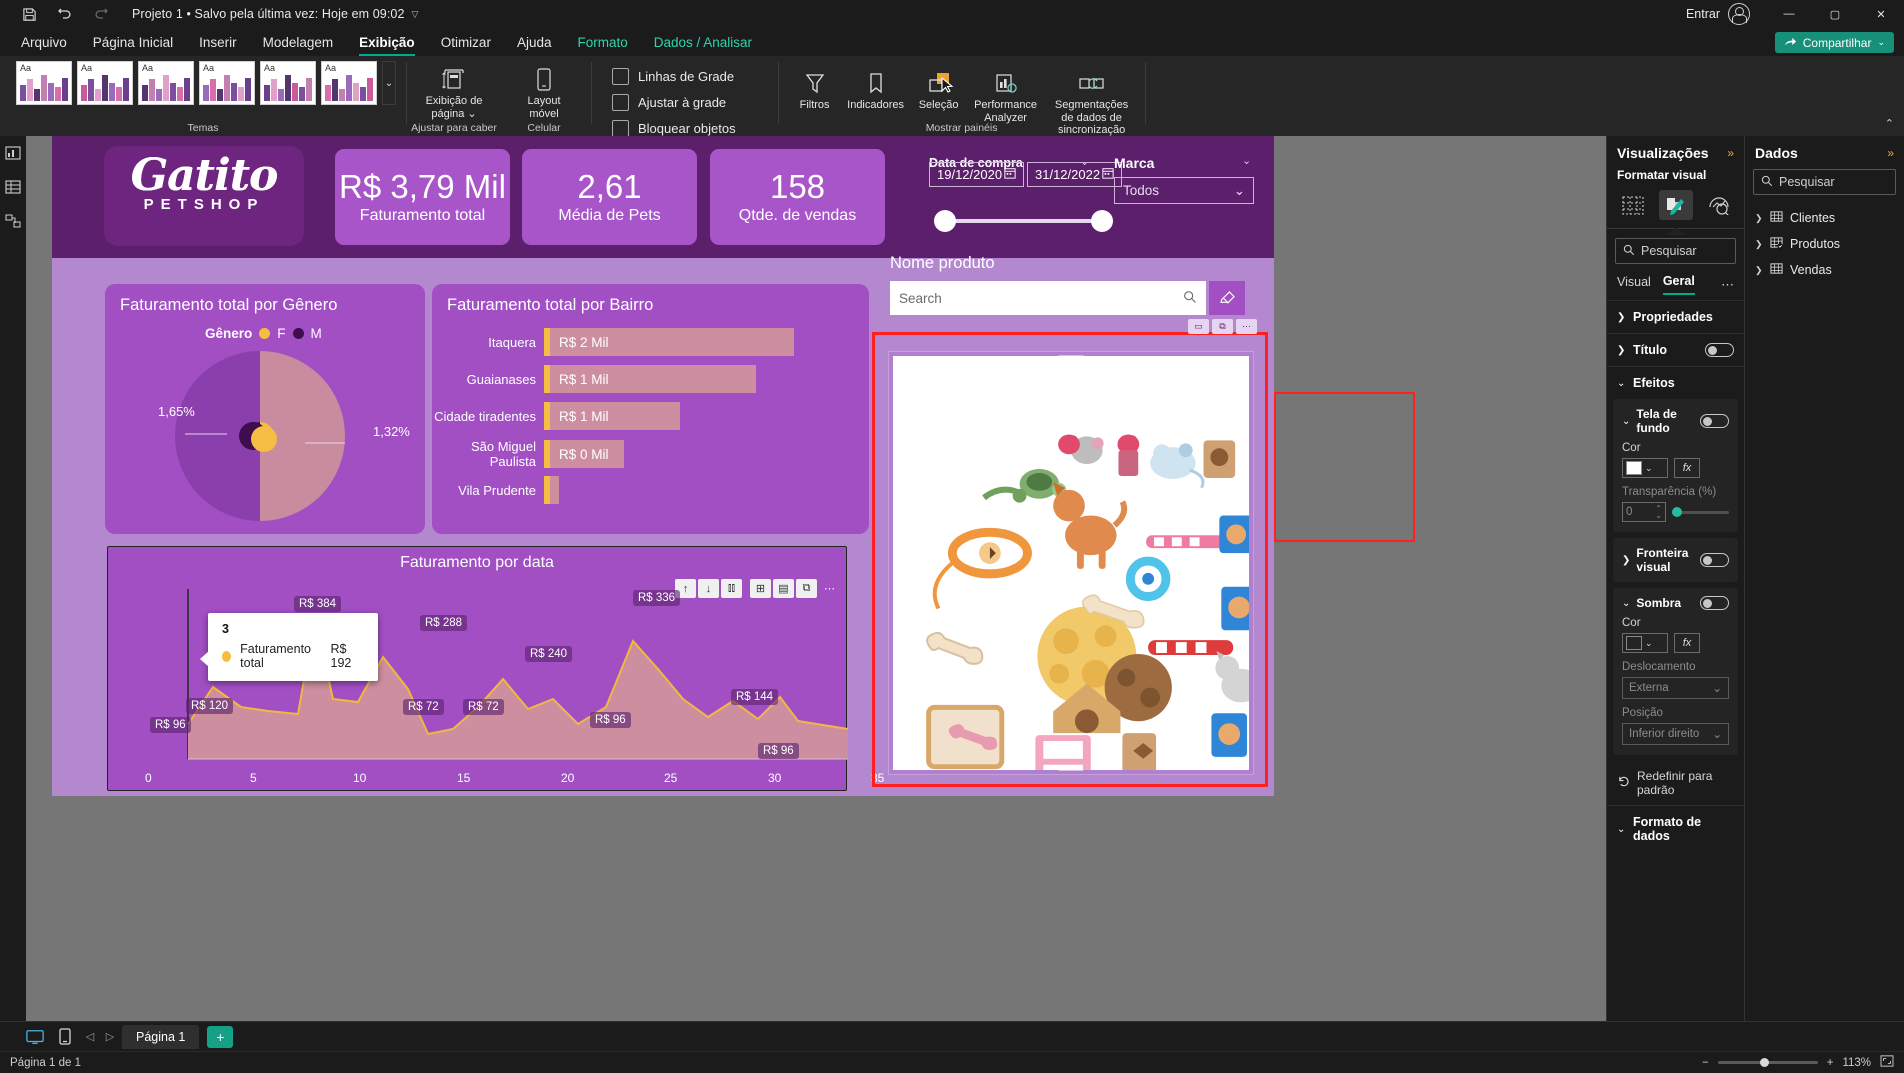  Describe the element at coordinates (528, 454) in the screenshot. I see `bairro-row: São Miguel Paulista R$ 0 Mil` at that location.